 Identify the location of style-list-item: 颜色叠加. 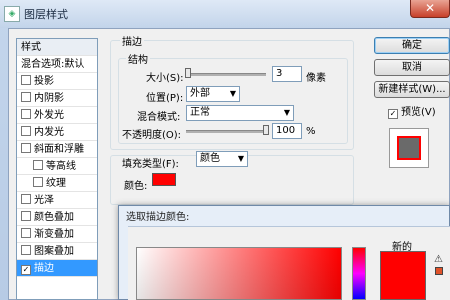
(57, 217).